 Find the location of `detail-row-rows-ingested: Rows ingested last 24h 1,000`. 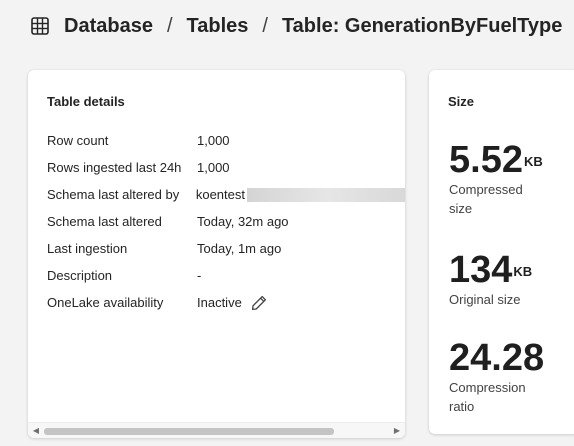

detail-row-rows-ingested: Rows ingested last 24h 1,000 is located at coordinates (226, 167).